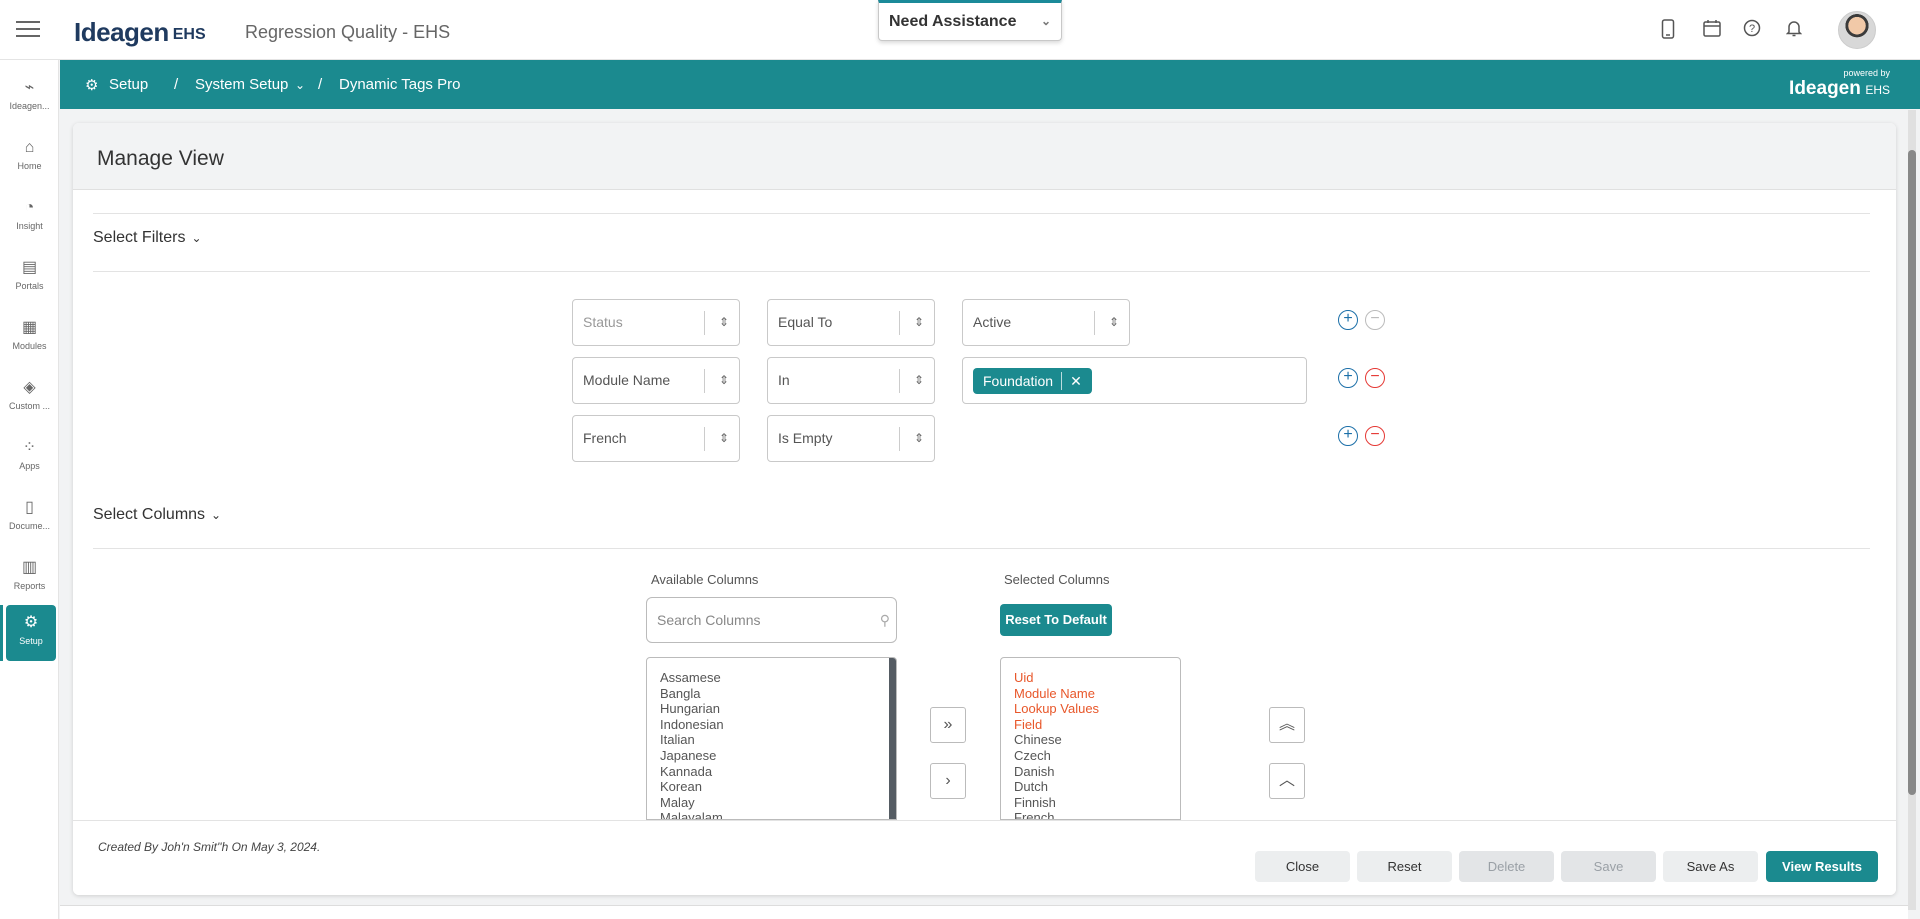 The image size is (1920, 919). I want to click on selected-columns-label: Selected Columns, so click(1057, 579).